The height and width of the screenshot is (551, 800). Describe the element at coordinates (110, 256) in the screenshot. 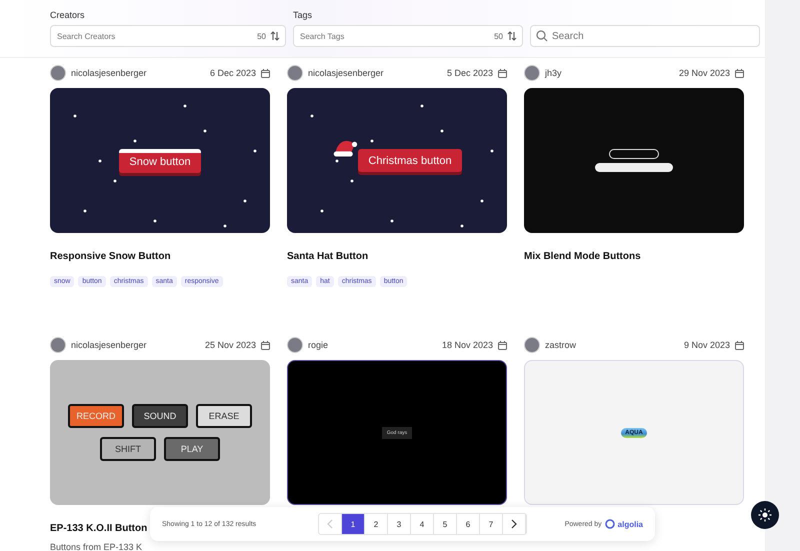

I see `card-title: Responsive Snow Button` at that location.